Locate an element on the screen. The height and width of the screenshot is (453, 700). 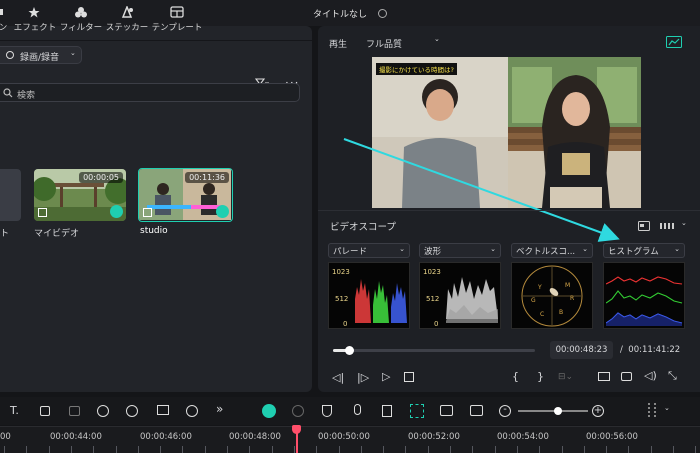
quality-dropdown-label: フル品質 is located at coordinates (384, 45).